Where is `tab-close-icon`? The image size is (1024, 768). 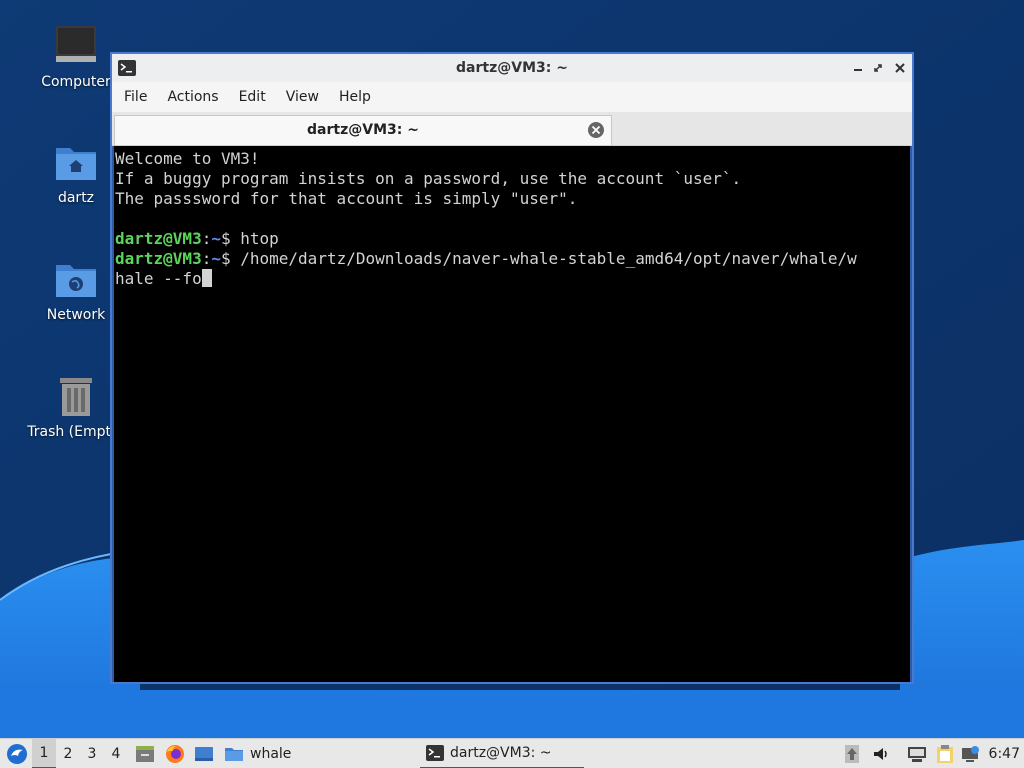
tab-close-icon is located at coordinates (596, 130).